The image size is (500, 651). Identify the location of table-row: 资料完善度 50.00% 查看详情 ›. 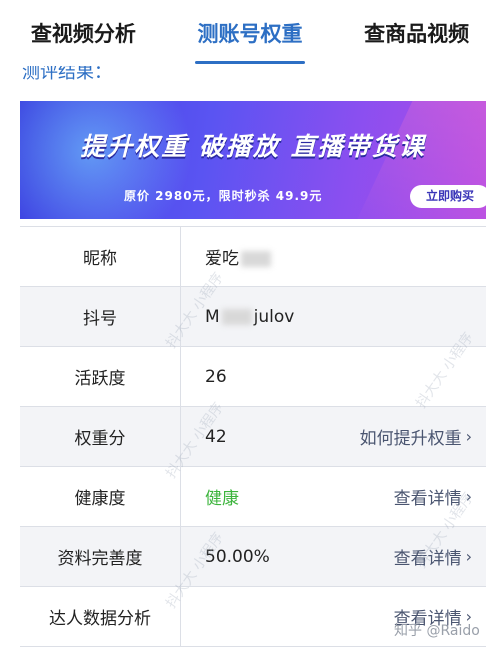
(253, 557).